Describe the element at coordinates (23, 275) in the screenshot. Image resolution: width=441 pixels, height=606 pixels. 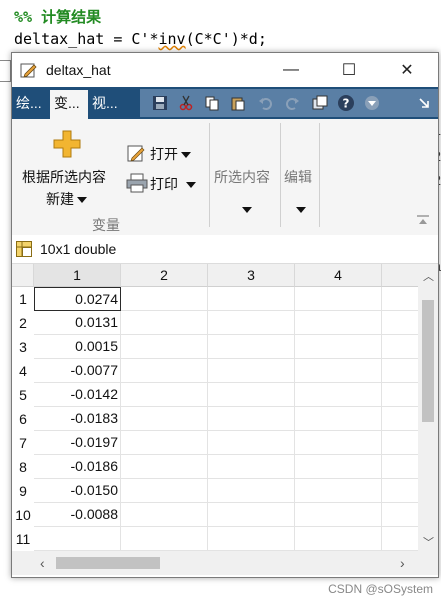
I see `grid-corner` at that location.